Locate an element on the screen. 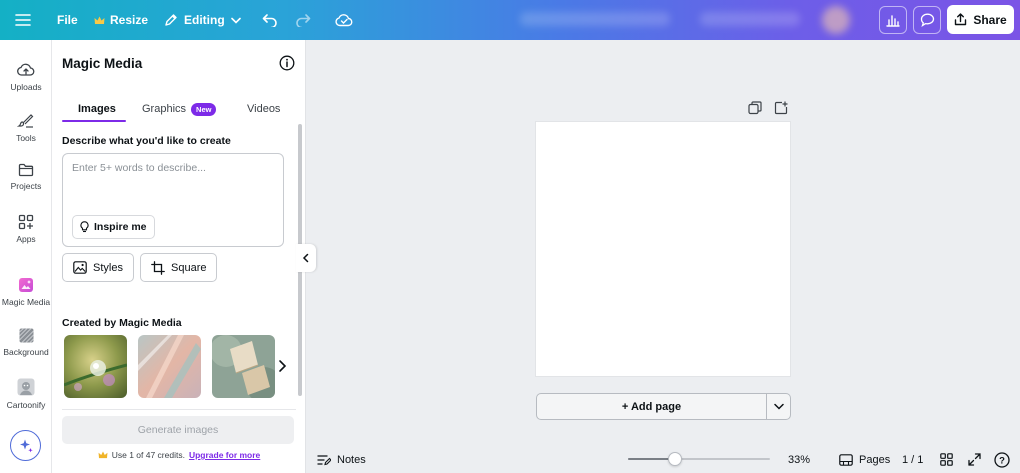  inspire-me-button: Inspire me is located at coordinates (113, 227).